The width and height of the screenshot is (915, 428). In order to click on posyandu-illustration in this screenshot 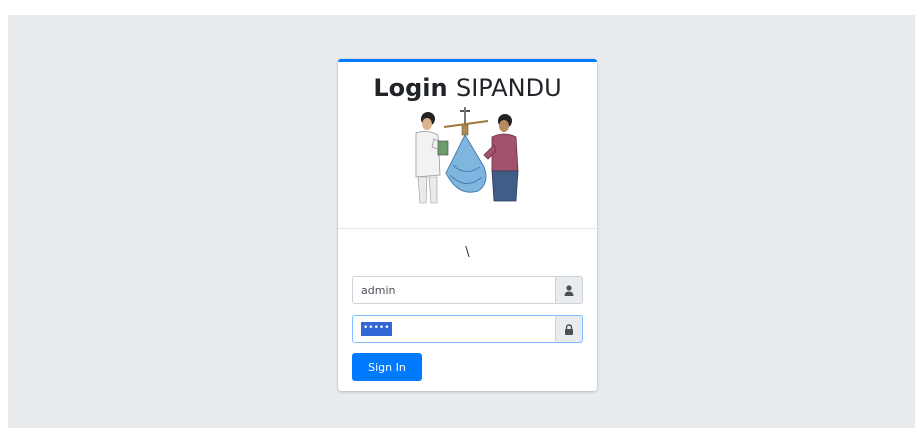, I will do `click(466, 155)`.